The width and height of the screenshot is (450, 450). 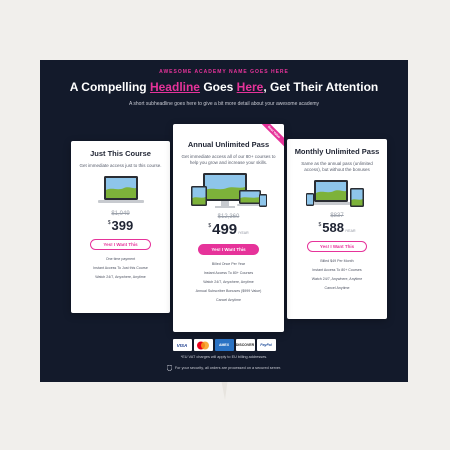 I want to click on shield-icon, so click(x=169, y=368).